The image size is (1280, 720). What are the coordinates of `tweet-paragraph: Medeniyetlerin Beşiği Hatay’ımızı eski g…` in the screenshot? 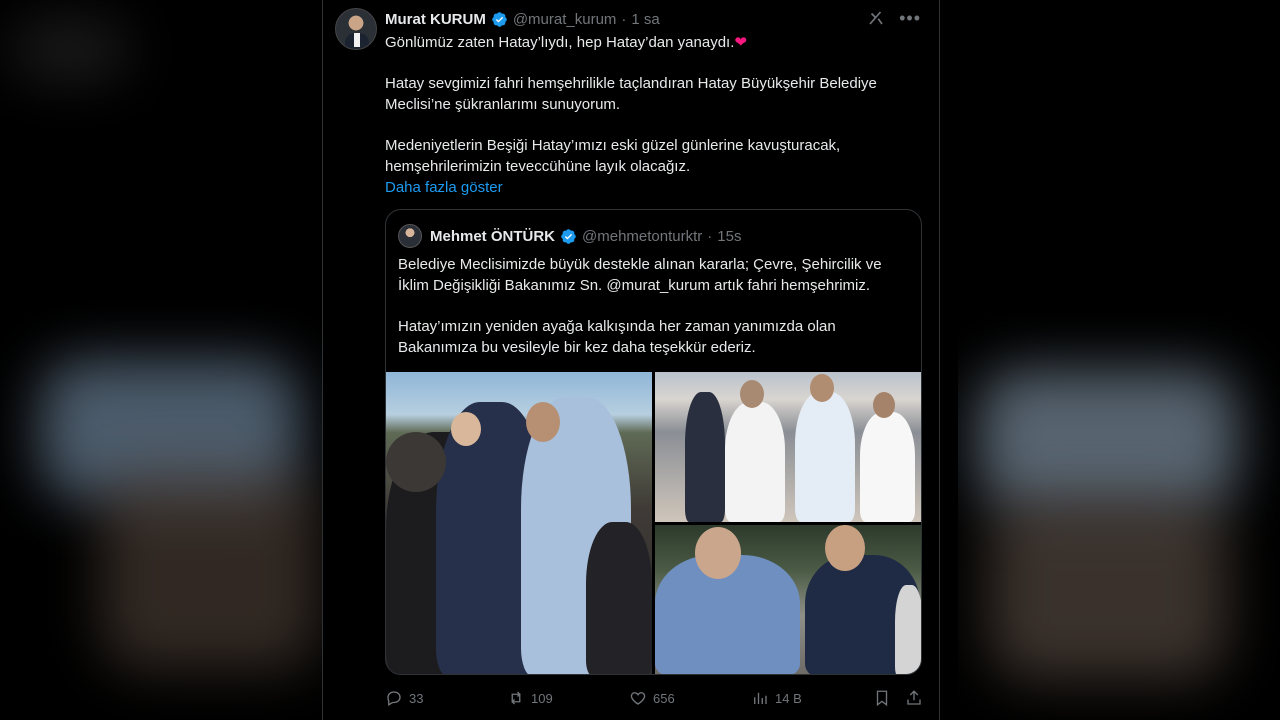 It's located at (613, 156).